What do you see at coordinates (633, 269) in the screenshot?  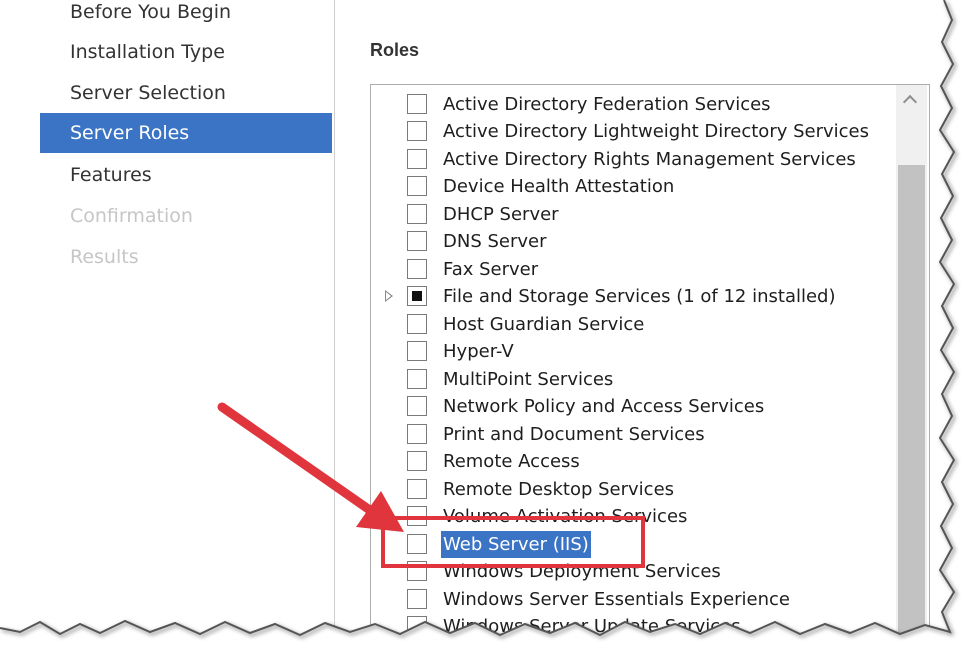 I see `role-row: Fax Server` at bounding box center [633, 269].